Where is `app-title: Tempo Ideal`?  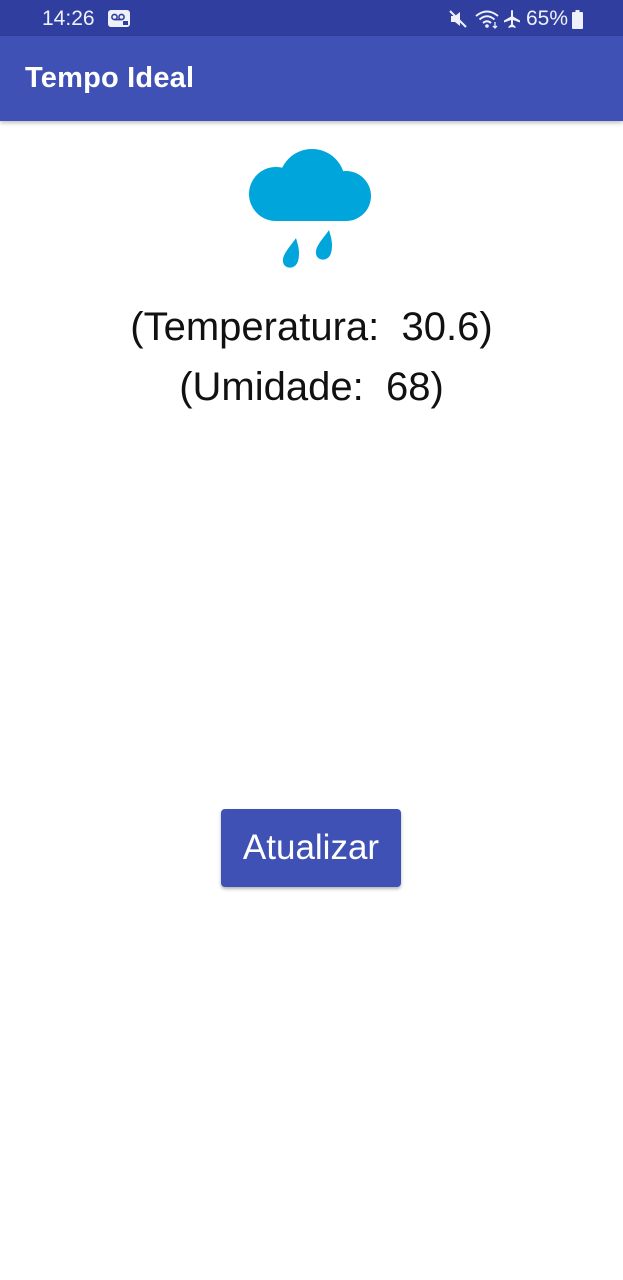 app-title: Tempo Ideal is located at coordinates (110, 78).